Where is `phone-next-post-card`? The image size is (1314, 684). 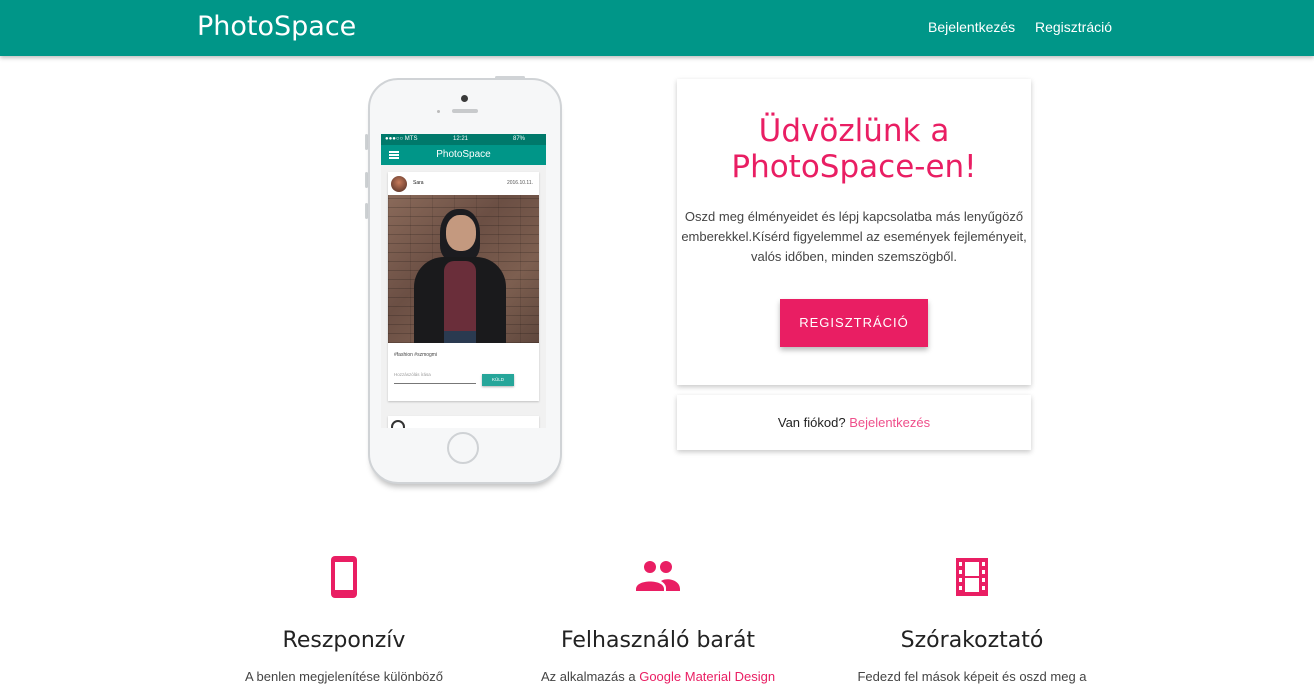 phone-next-post-card is located at coordinates (463, 422).